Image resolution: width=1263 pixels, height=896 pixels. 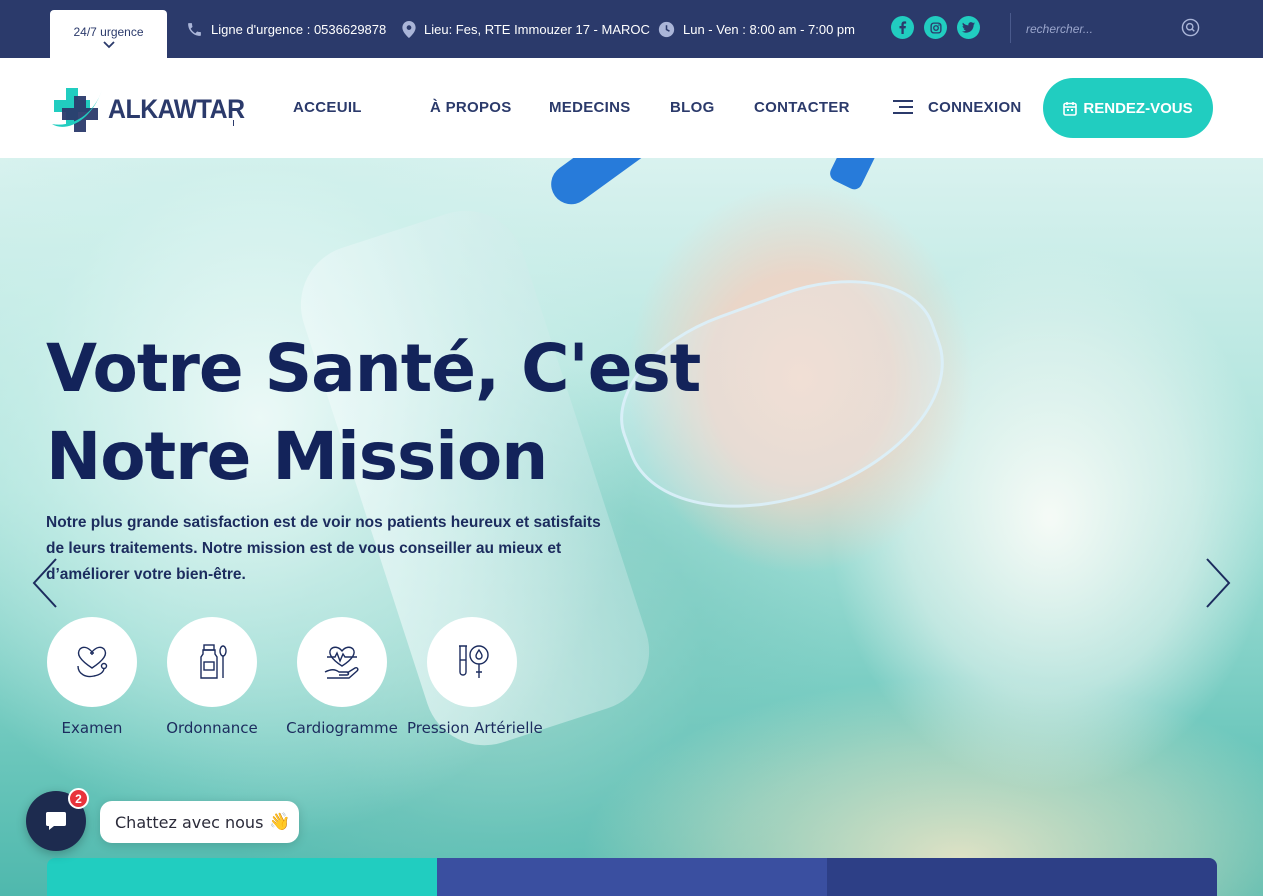 I want to click on chat-prompt-text: Chattez avec nous, so click(x=189, y=822).